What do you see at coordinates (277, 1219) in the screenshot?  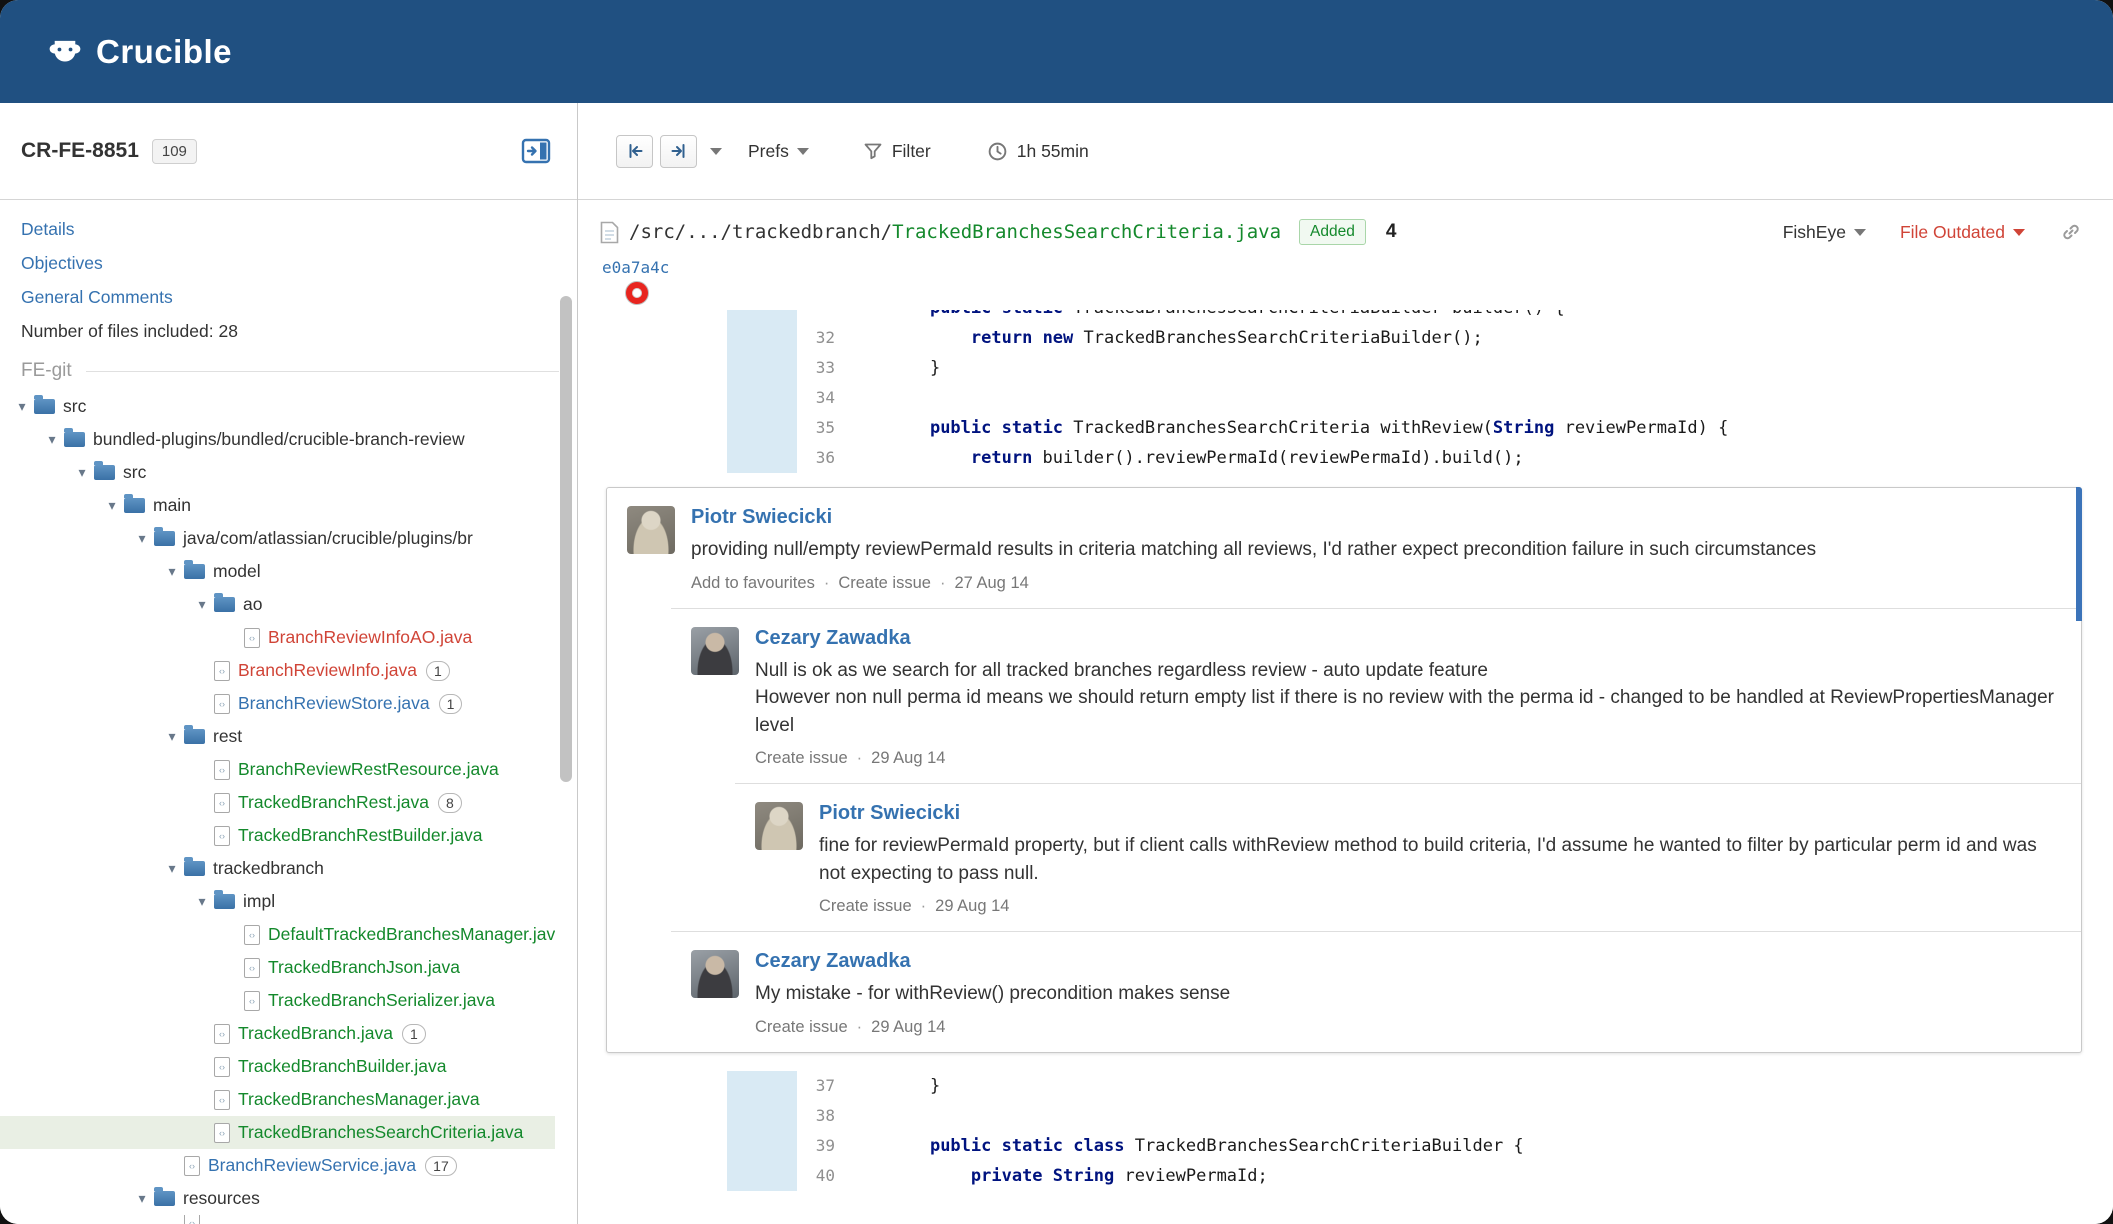 I see `tree-file: ‹›` at bounding box center [277, 1219].